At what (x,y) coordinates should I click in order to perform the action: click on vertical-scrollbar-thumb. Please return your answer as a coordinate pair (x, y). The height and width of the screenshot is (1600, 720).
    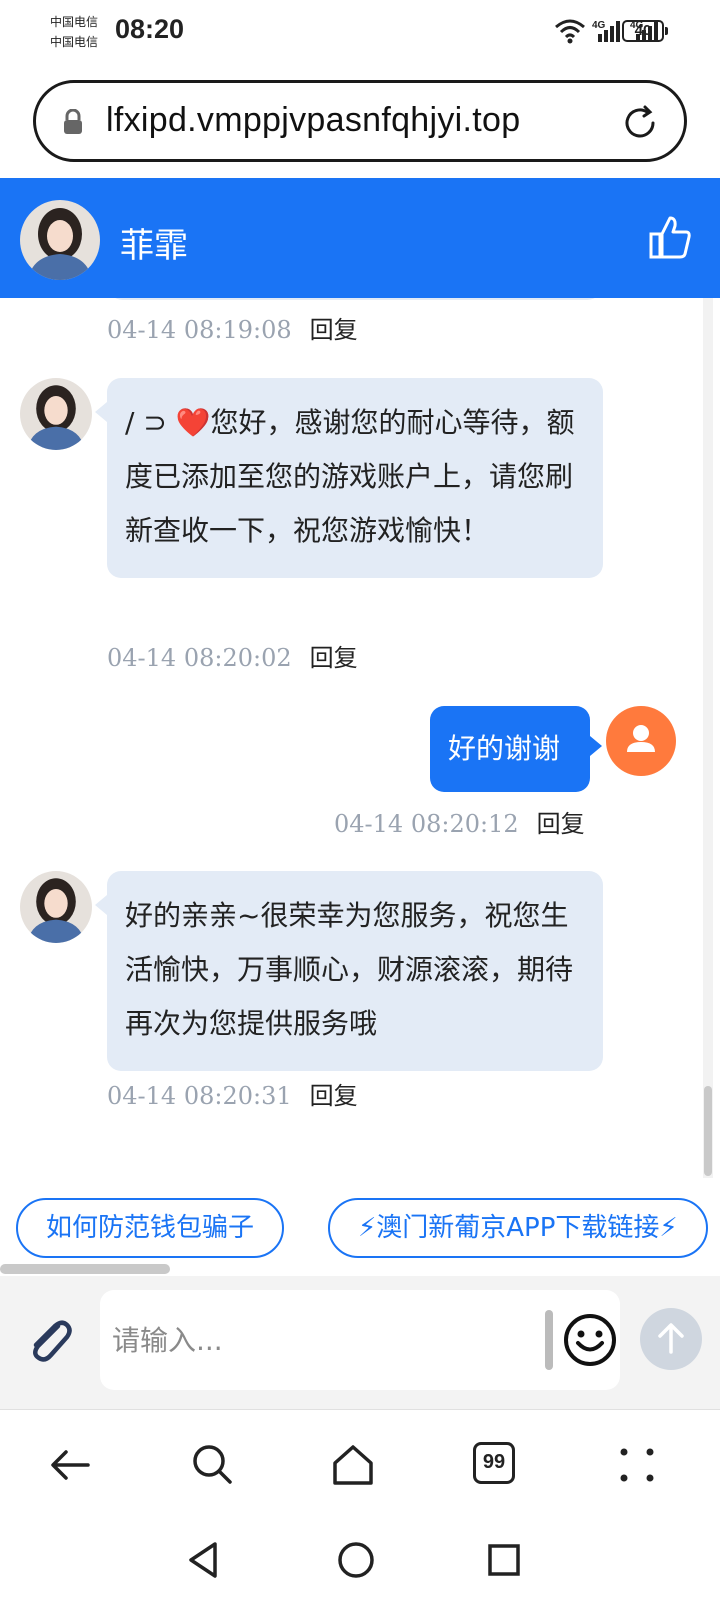
    Looking at the image, I should click on (708, 1131).